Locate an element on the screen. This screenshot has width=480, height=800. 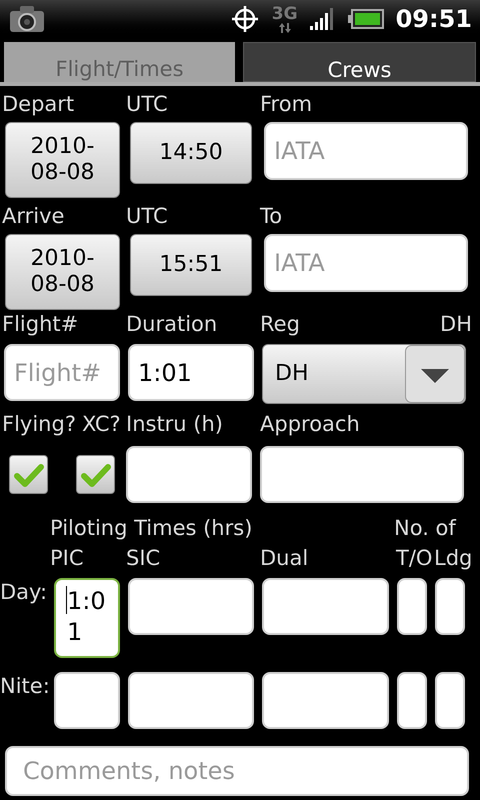
leg-label: Arrive is located at coordinates (33, 218).